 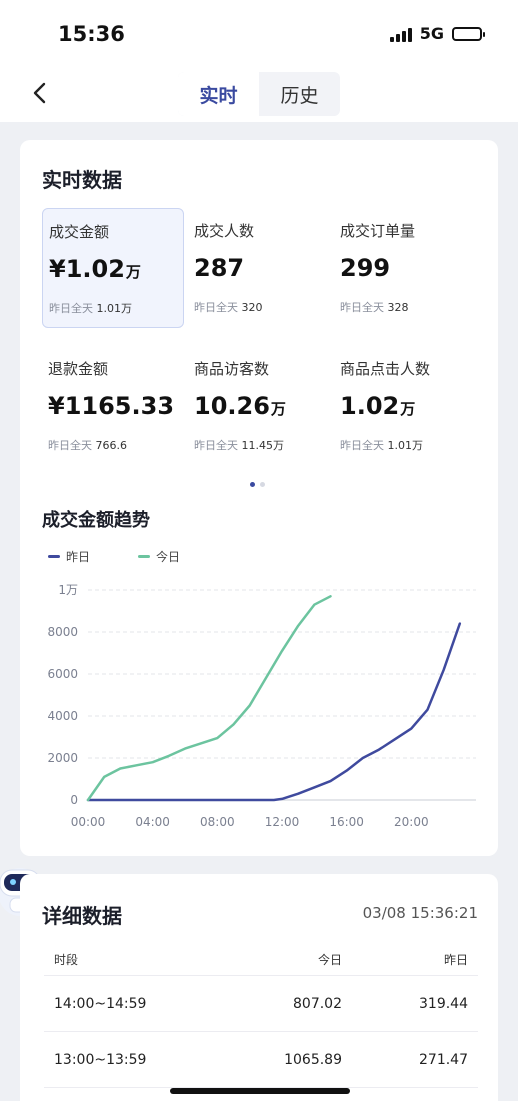 I want to click on battery-icon, so click(x=468, y=33).